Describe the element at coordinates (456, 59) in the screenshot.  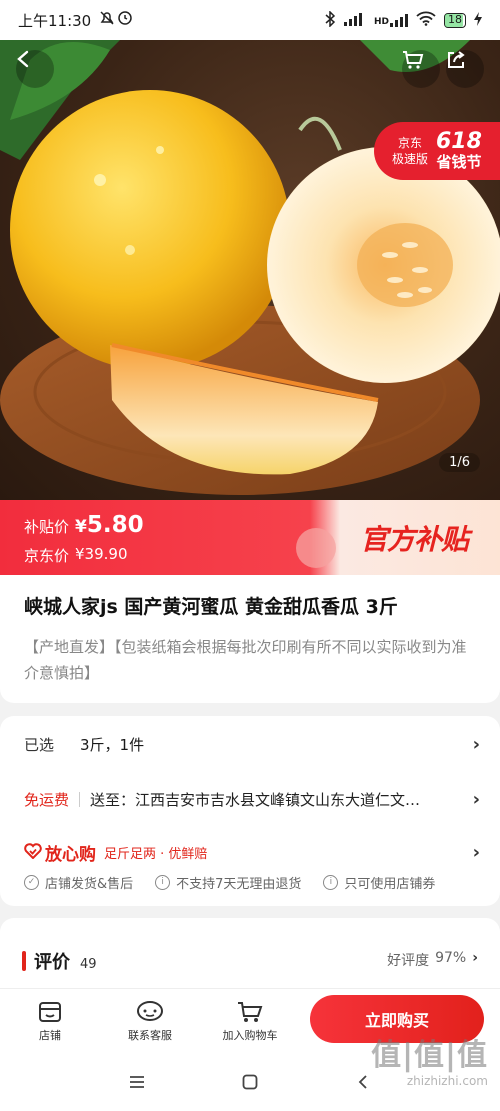
I see `share-icon` at that location.